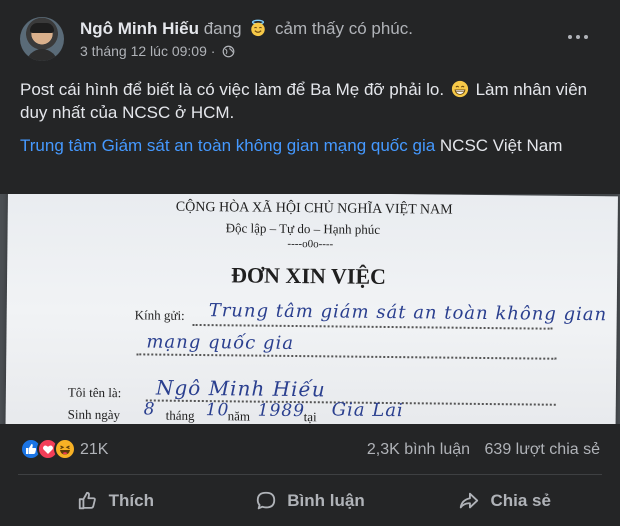 The width and height of the screenshot is (620, 526). I want to click on doc-place-label: tại, so click(310, 416).